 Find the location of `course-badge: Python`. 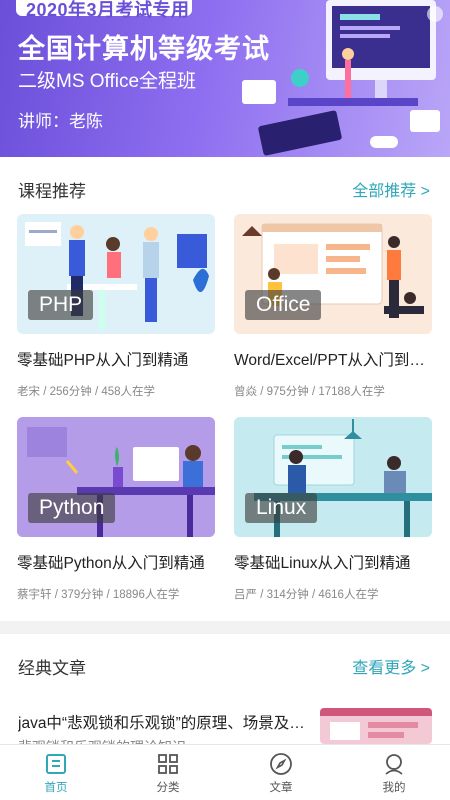

course-badge: Python is located at coordinates (72, 508).